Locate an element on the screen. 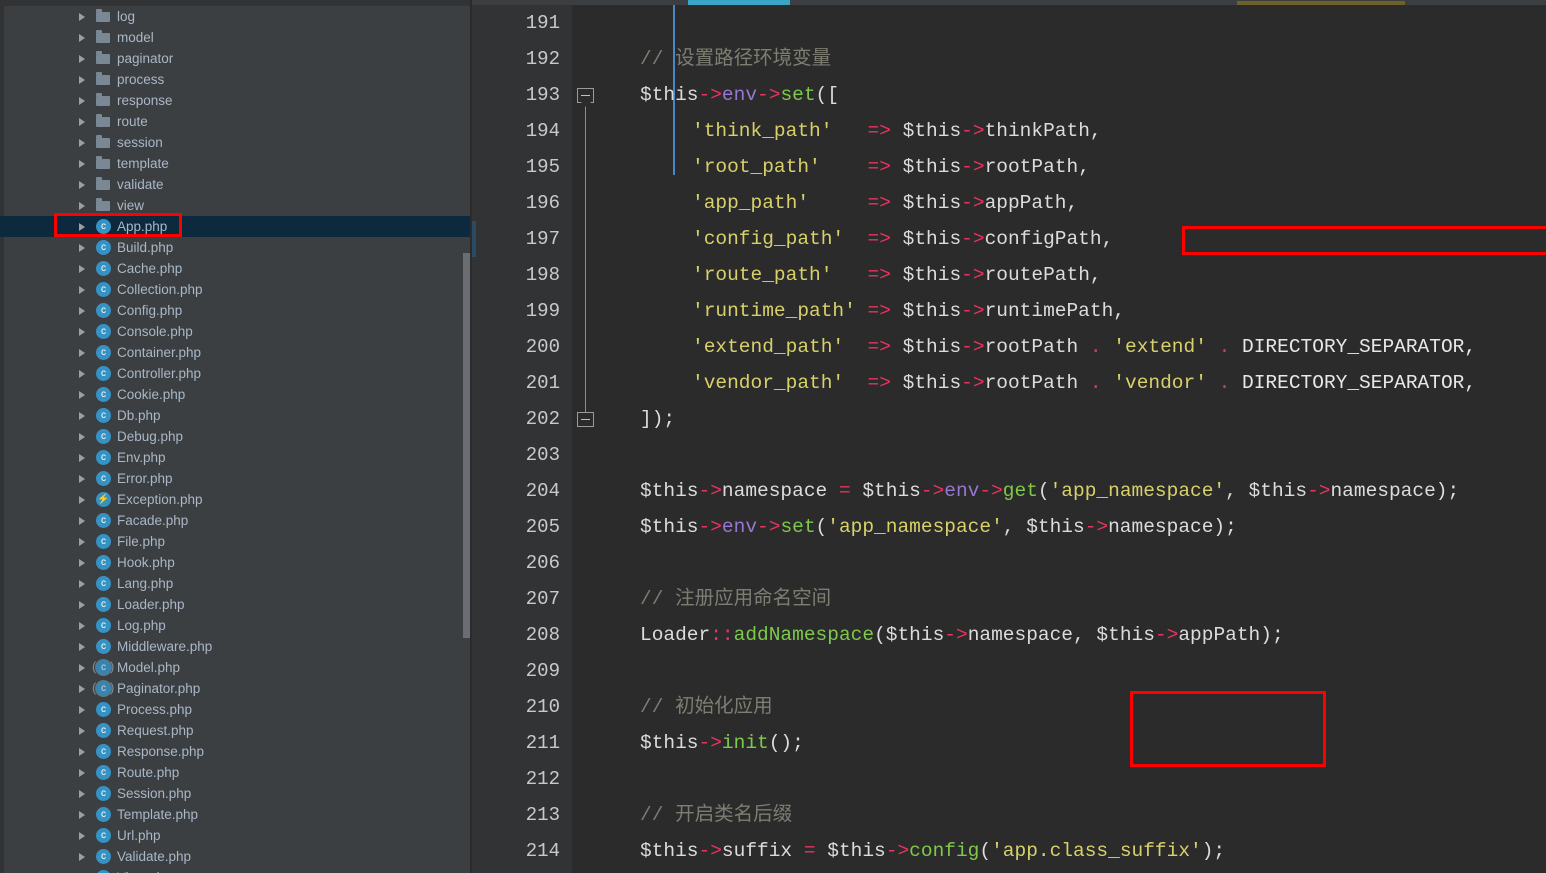  tree-item-template: template is located at coordinates (236, 163).